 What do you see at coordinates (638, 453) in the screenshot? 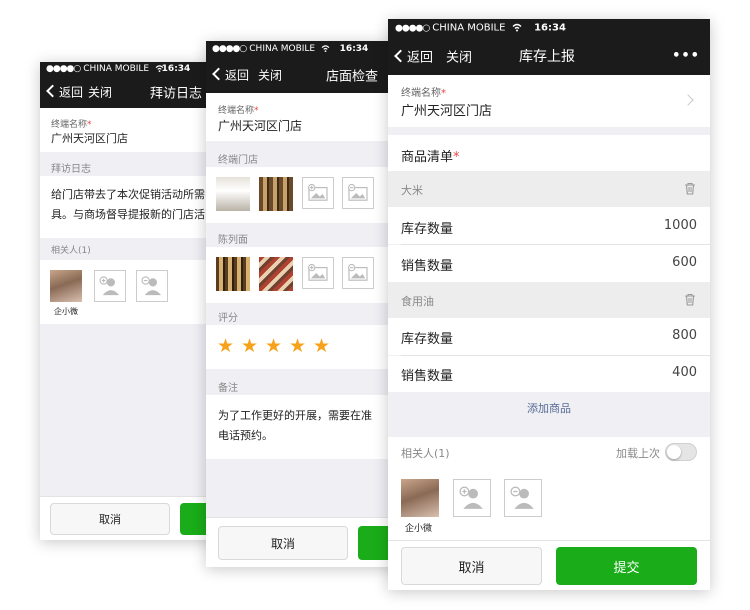
I see `load-last-label: 加载上次` at bounding box center [638, 453].